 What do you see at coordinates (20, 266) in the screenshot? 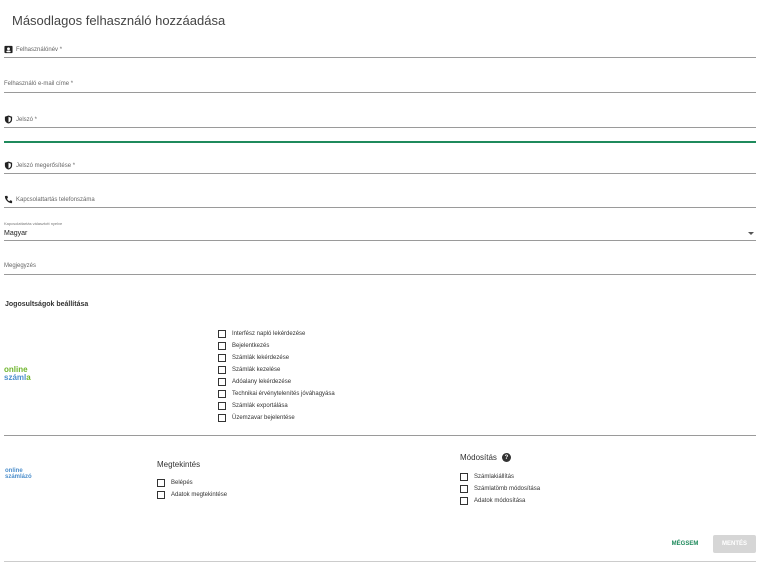
I see `note-label: Megjegyzés` at bounding box center [20, 266].